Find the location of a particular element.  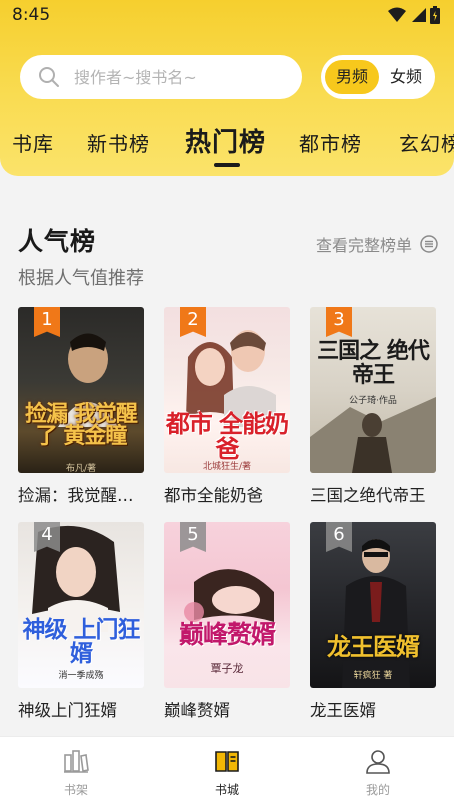

cover-title: 都市 全能奶爸 is located at coordinates (227, 436).